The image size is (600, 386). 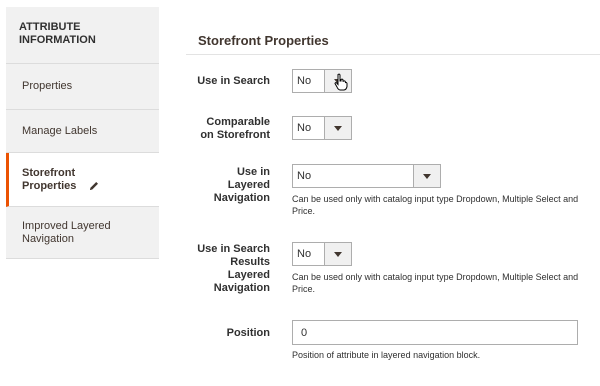 What do you see at coordinates (322, 254) in the screenshot?
I see `search-results-layered-navigation-select: No` at bounding box center [322, 254].